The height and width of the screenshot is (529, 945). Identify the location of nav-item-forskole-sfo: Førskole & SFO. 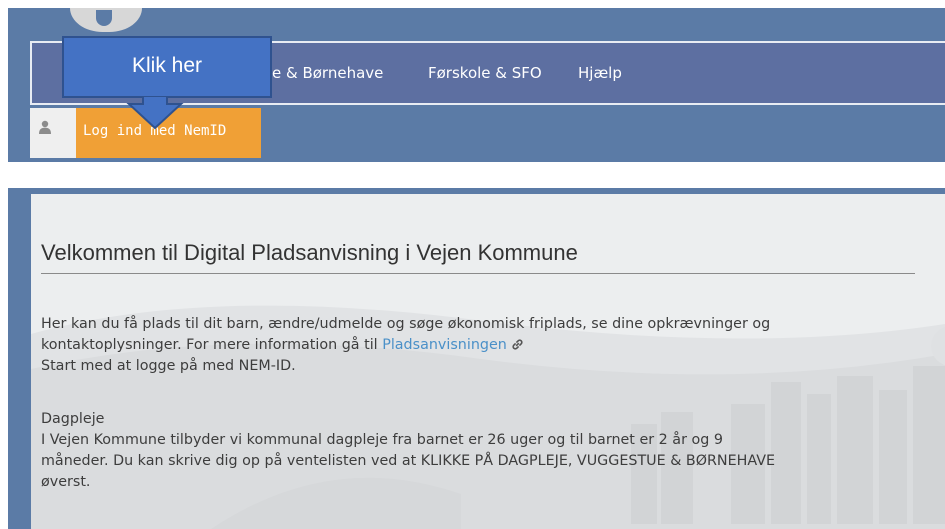
(485, 73).